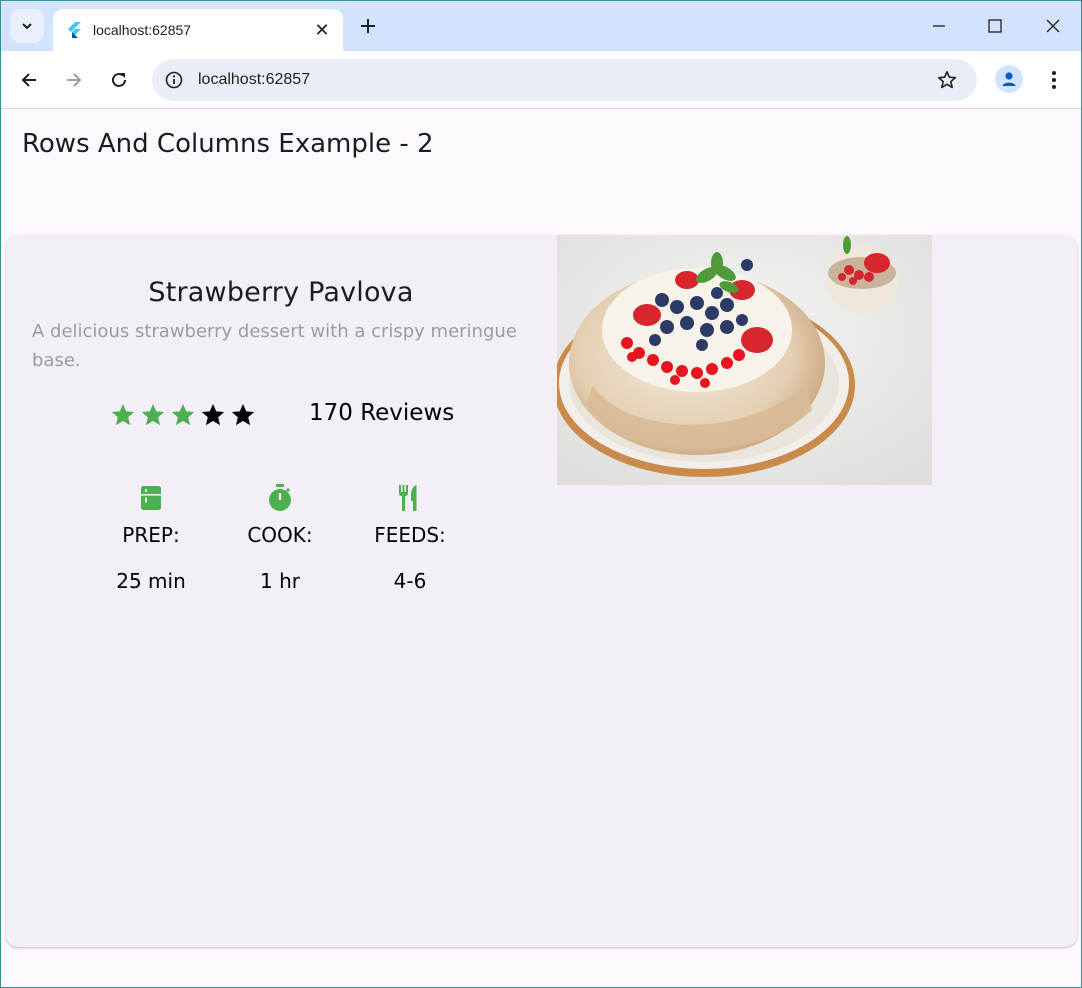  I want to click on more-vert-icon, so click(1054, 80).